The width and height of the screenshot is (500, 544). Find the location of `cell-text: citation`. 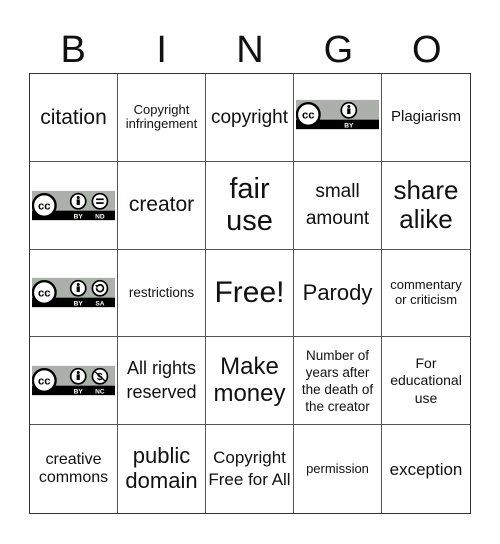

cell-text: citation is located at coordinates (73, 117).